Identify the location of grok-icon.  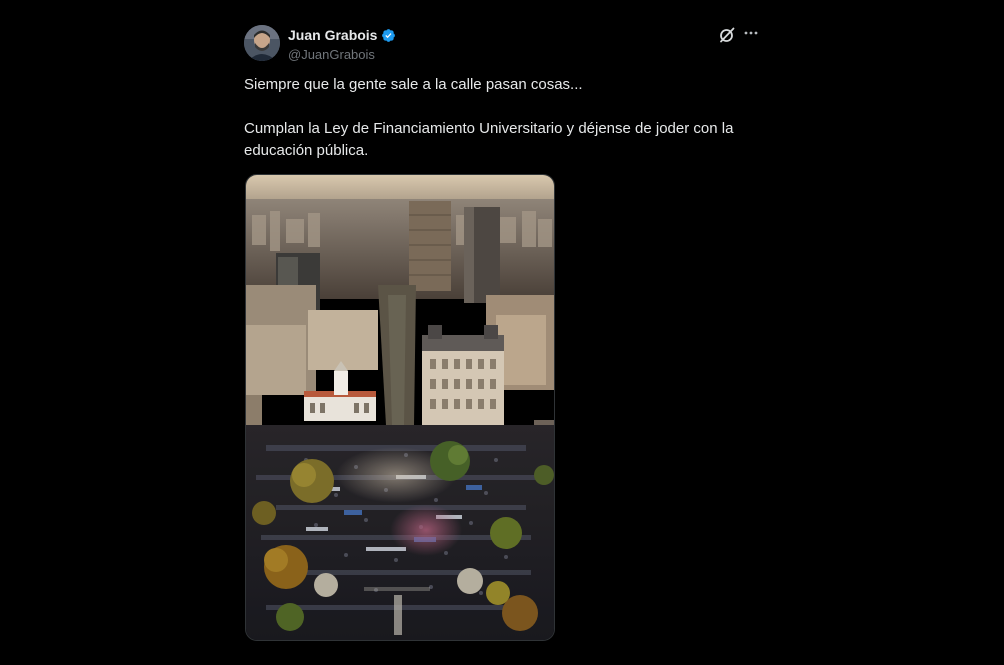
(727, 35).